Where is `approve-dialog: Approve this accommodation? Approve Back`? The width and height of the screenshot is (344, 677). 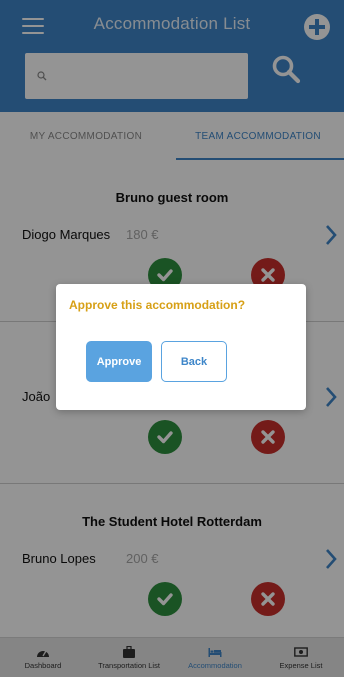 approve-dialog: Approve this accommodation? Approve Back is located at coordinates (181, 347).